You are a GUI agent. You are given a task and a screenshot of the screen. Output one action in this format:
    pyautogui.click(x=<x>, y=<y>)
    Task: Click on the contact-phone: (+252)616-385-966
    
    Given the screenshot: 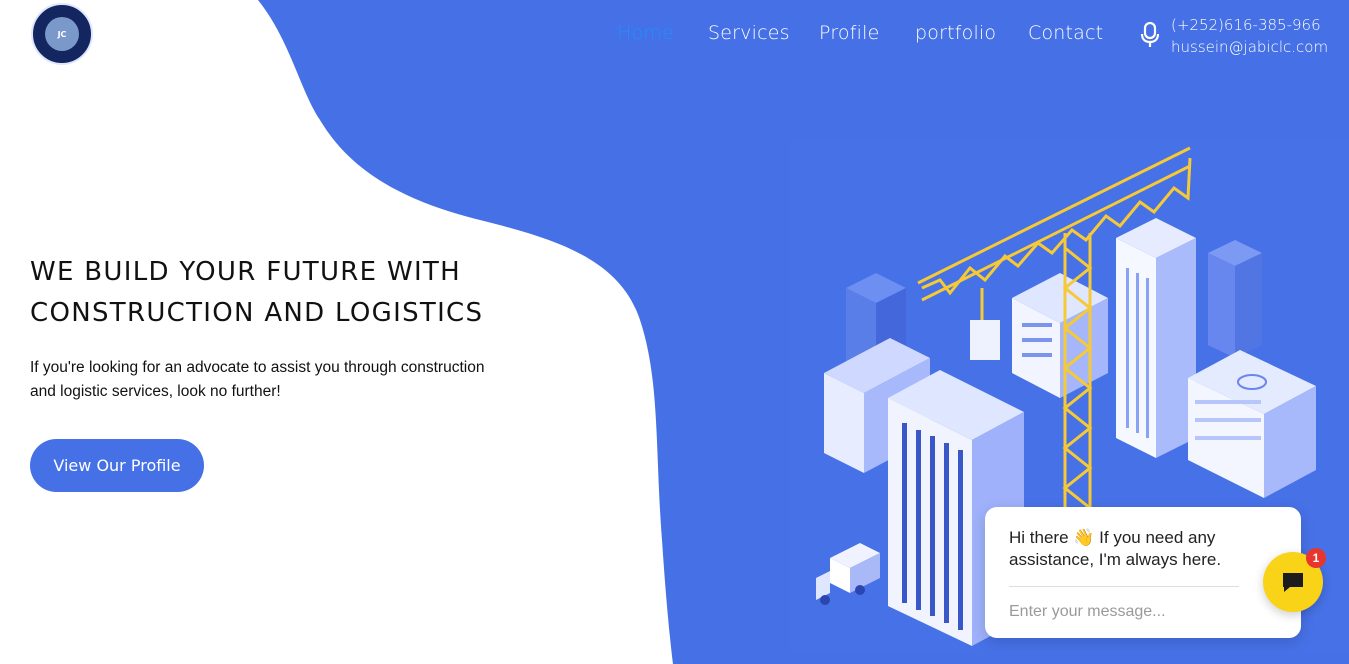 What is the action you would take?
    pyautogui.click(x=1260, y=25)
    